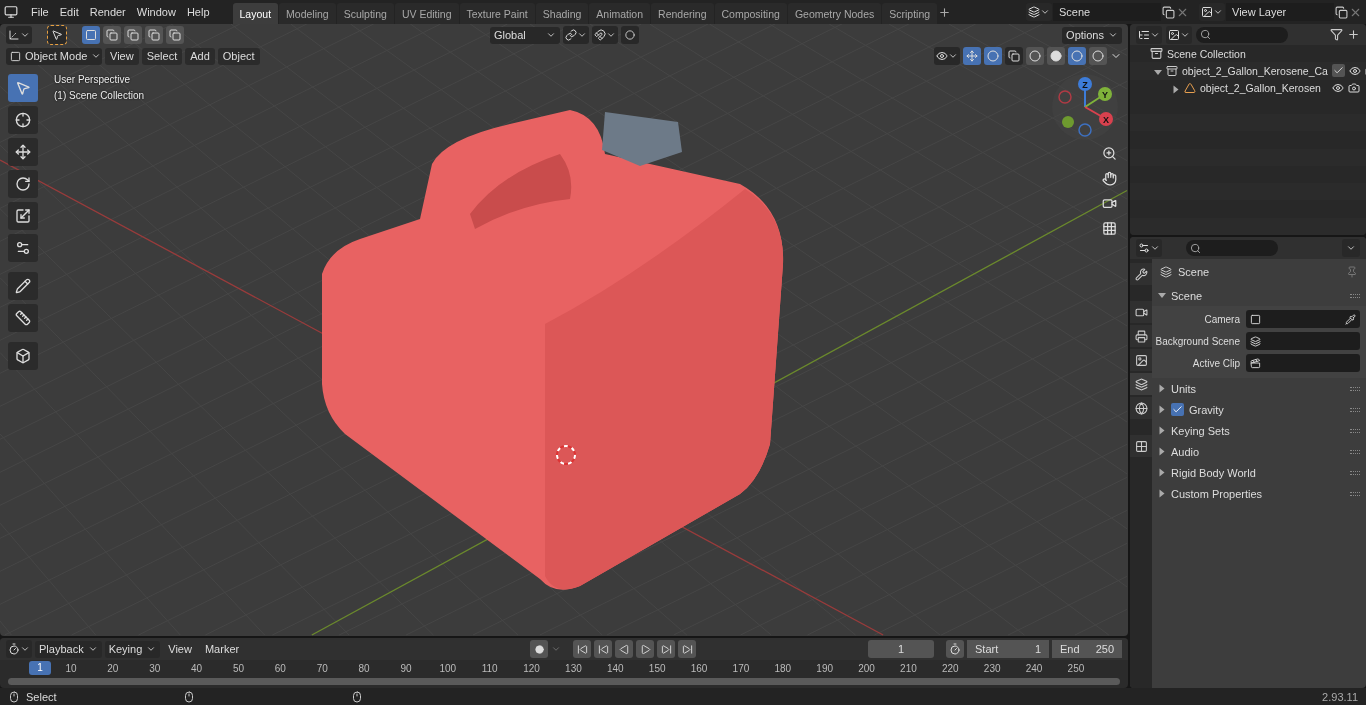 This screenshot has width=1366, height=705. What do you see at coordinates (156, 12) in the screenshot?
I see `menu-item: Window` at bounding box center [156, 12].